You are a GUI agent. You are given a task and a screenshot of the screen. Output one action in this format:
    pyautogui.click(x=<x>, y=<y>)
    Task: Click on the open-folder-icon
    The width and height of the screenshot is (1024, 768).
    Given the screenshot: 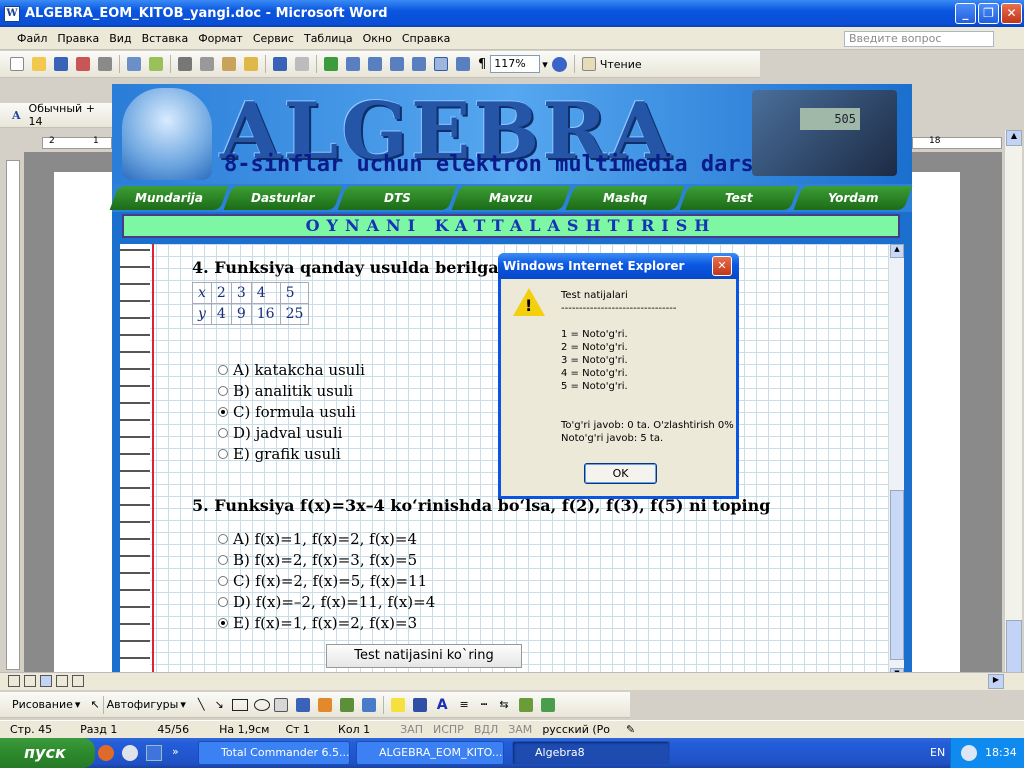 What is the action you would take?
    pyautogui.click(x=39, y=64)
    